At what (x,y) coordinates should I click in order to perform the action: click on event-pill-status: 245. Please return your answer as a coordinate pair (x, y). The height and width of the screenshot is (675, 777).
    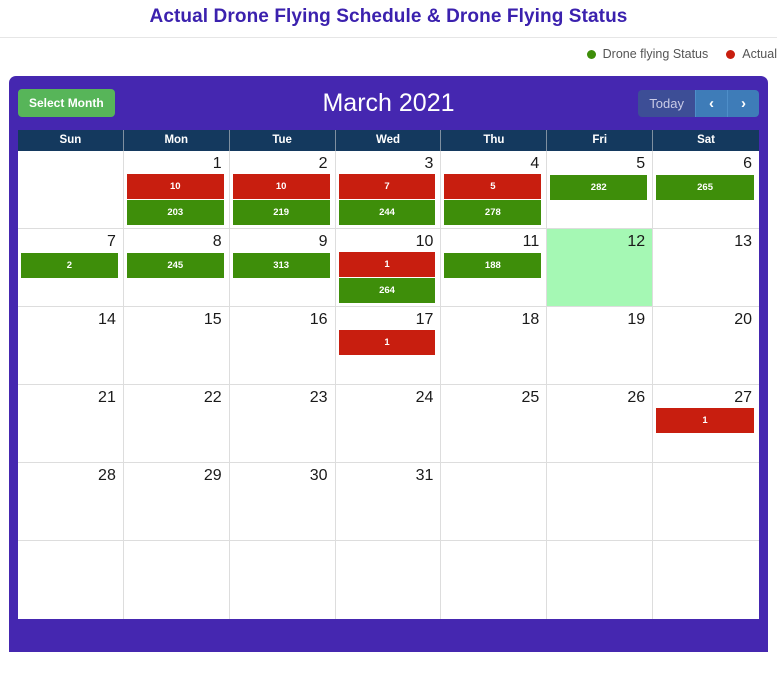
    Looking at the image, I should click on (175, 265).